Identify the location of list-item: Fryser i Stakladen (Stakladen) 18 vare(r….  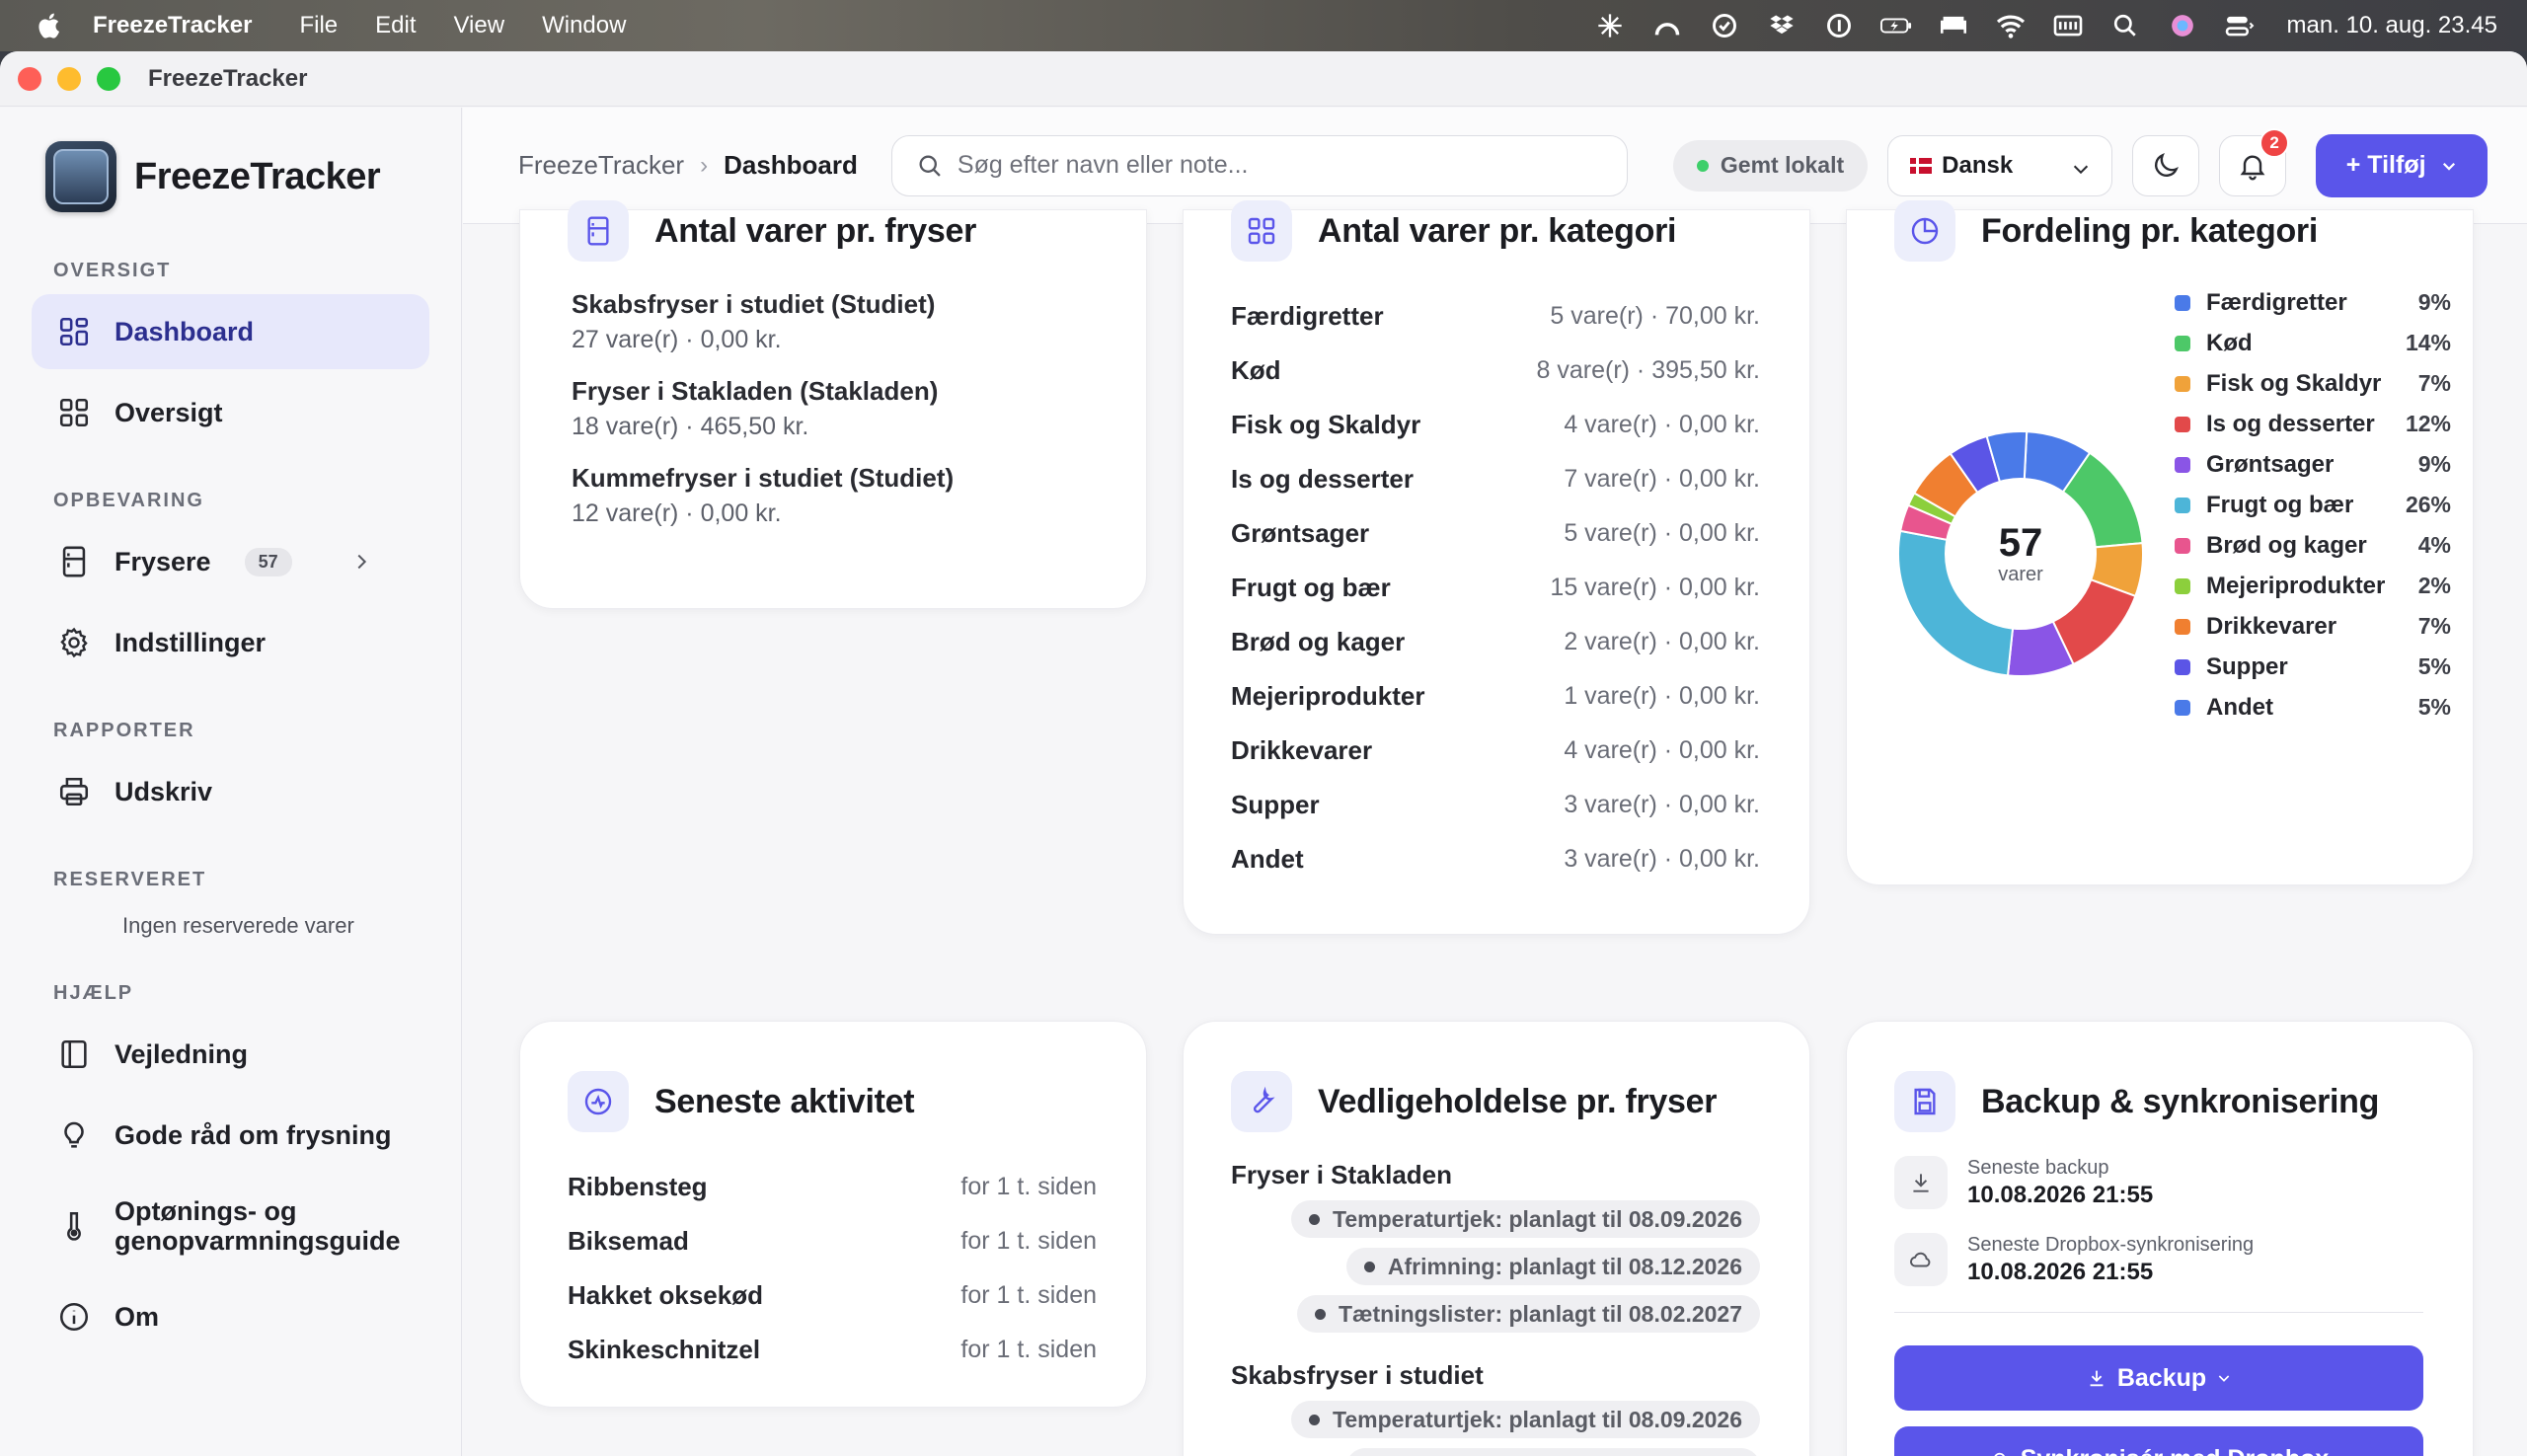
(763, 408).